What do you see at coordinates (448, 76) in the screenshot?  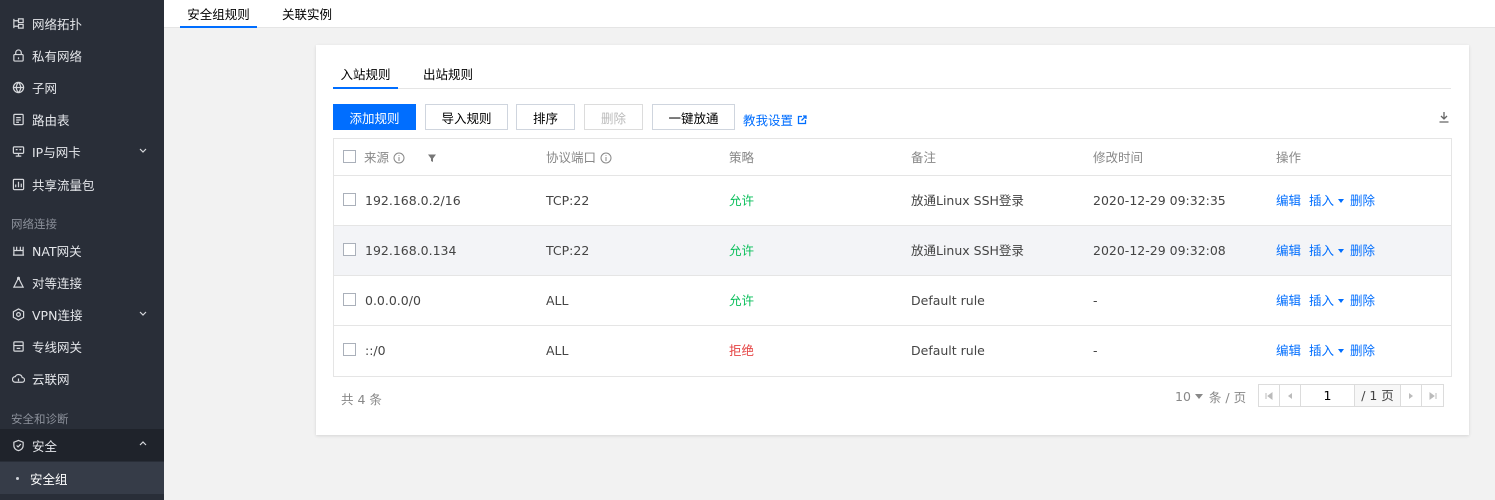 I see `tab-outbound-rules: 出站规则` at bounding box center [448, 76].